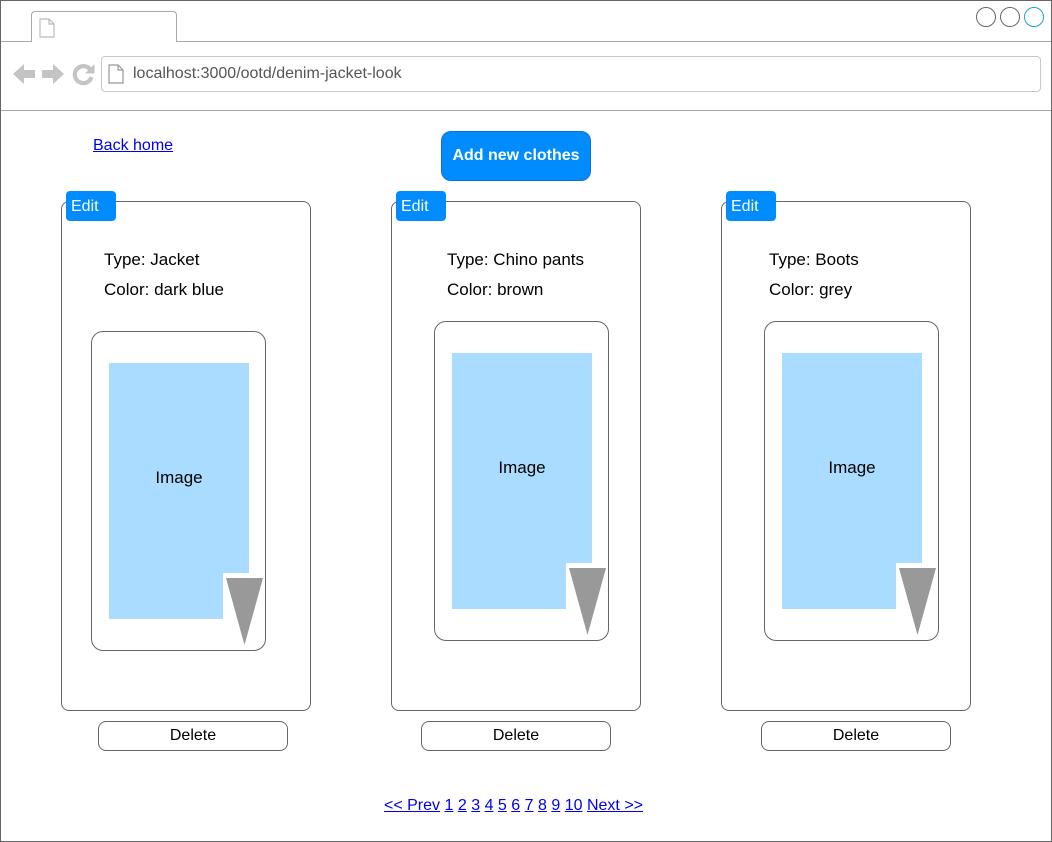  Describe the element at coordinates (811, 289) in the screenshot. I see `clothes-color: Color: grey` at that location.